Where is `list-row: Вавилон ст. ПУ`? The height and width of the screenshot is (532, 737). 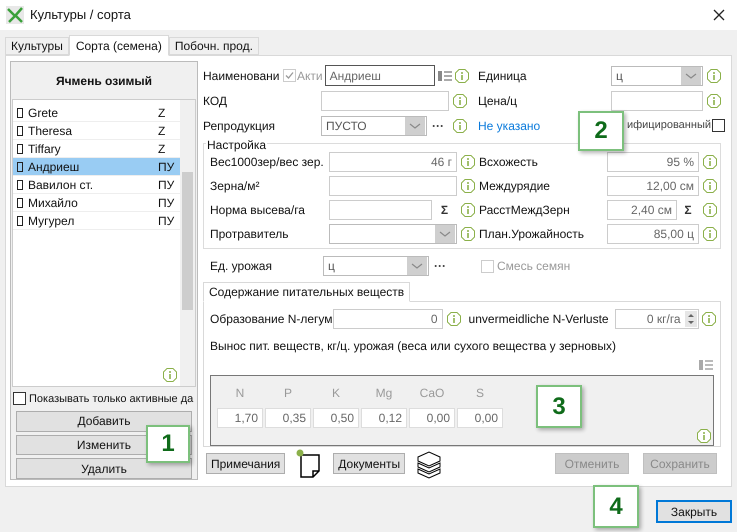
list-row: Вавилон ст. ПУ is located at coordinates (96, 185).